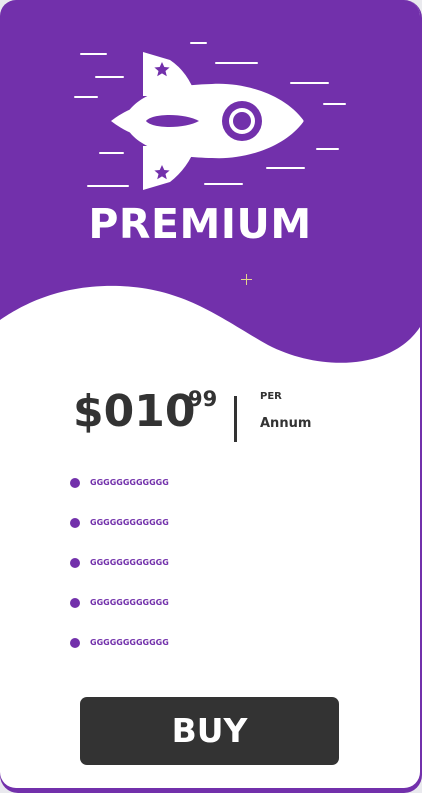  Describe the element at coordinates (246, 279) in the screenshot. I see `crosshair-cursor-icon` at that location.